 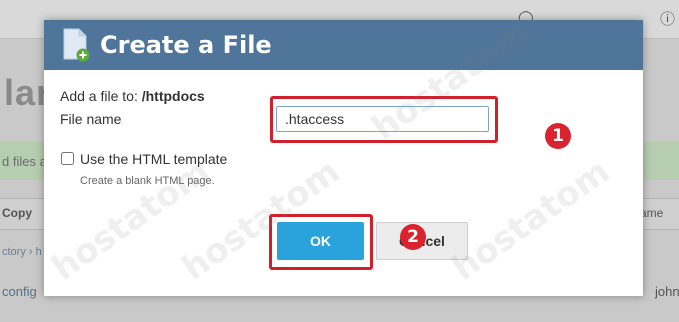 What do you see at coordinates (343, 45) in the screenshot?
I see `dialog-header: Create a File` at bounding box center [343, 45].